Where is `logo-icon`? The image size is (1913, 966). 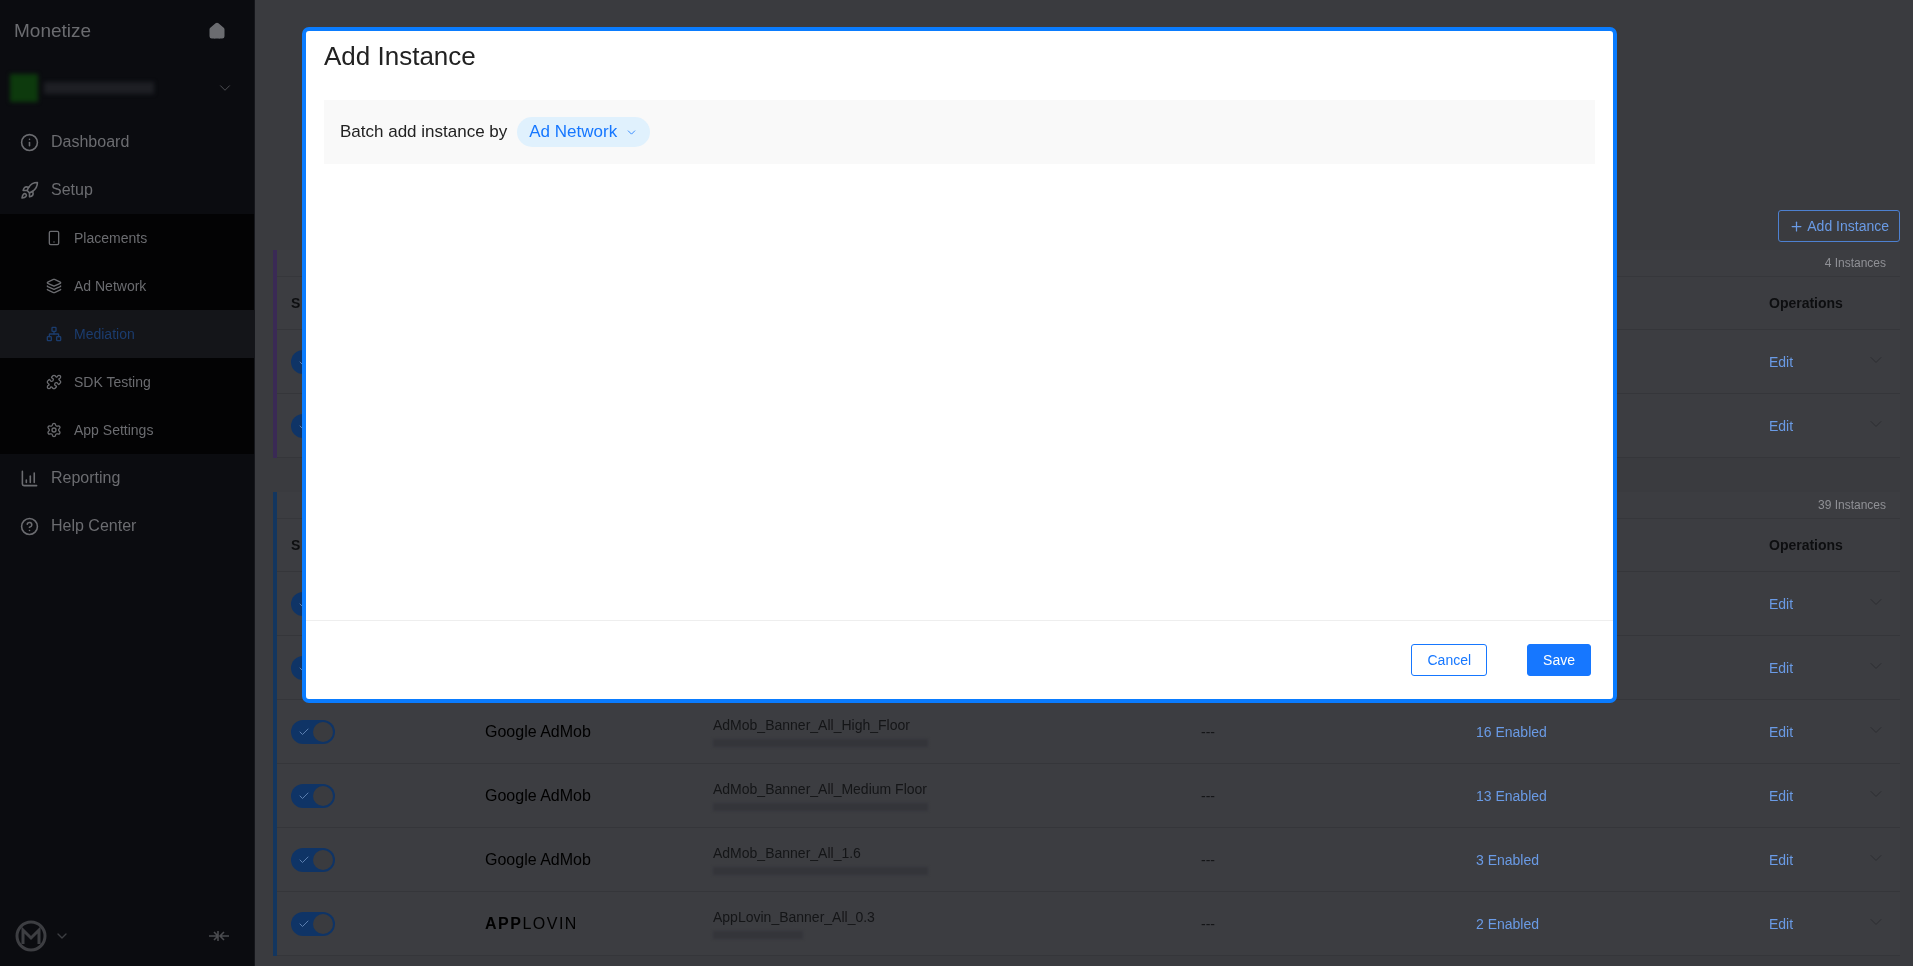
logo-icon is located at coordinates (31, 936).